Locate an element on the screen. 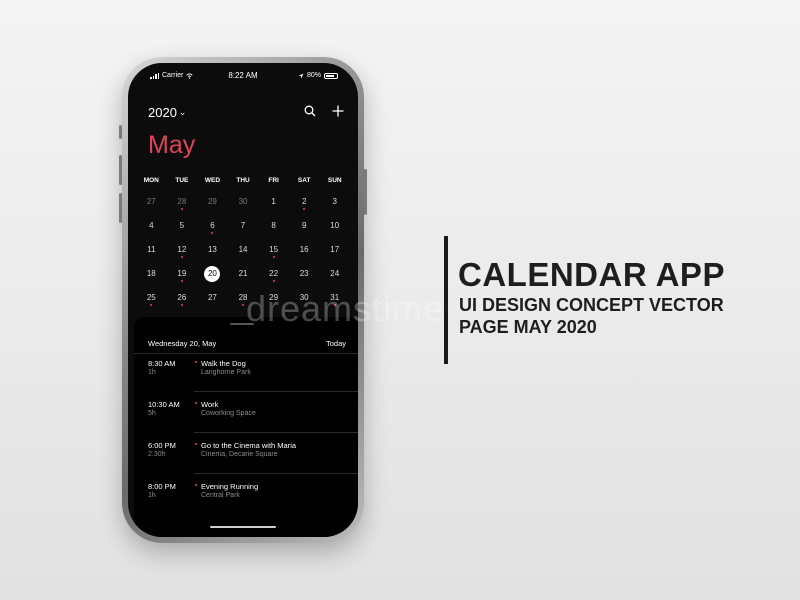 The image size is (800, 600). day-number: 3 is located at coordinates (334, 201).